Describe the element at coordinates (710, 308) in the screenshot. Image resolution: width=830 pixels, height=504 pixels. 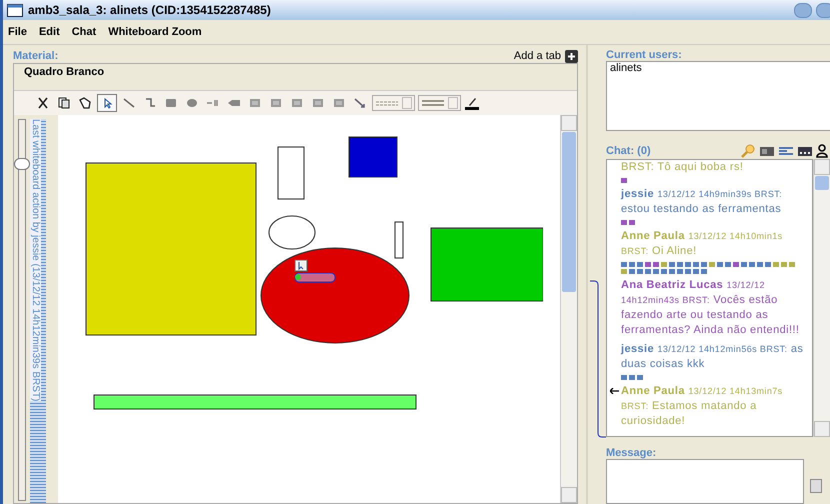
I see `chat-message: Ana Beatriz Lucas 13/12/12 14h12min43s BRST: Vocês estão fazendo arte ou testando as ferramentas? Ainda não entendi!!!` at that location.